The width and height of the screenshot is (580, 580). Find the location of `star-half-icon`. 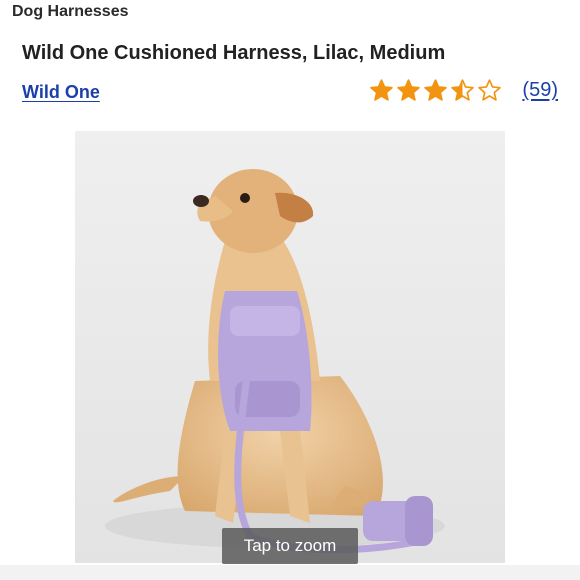

star-half-icon is located at coordinates (463, 90).